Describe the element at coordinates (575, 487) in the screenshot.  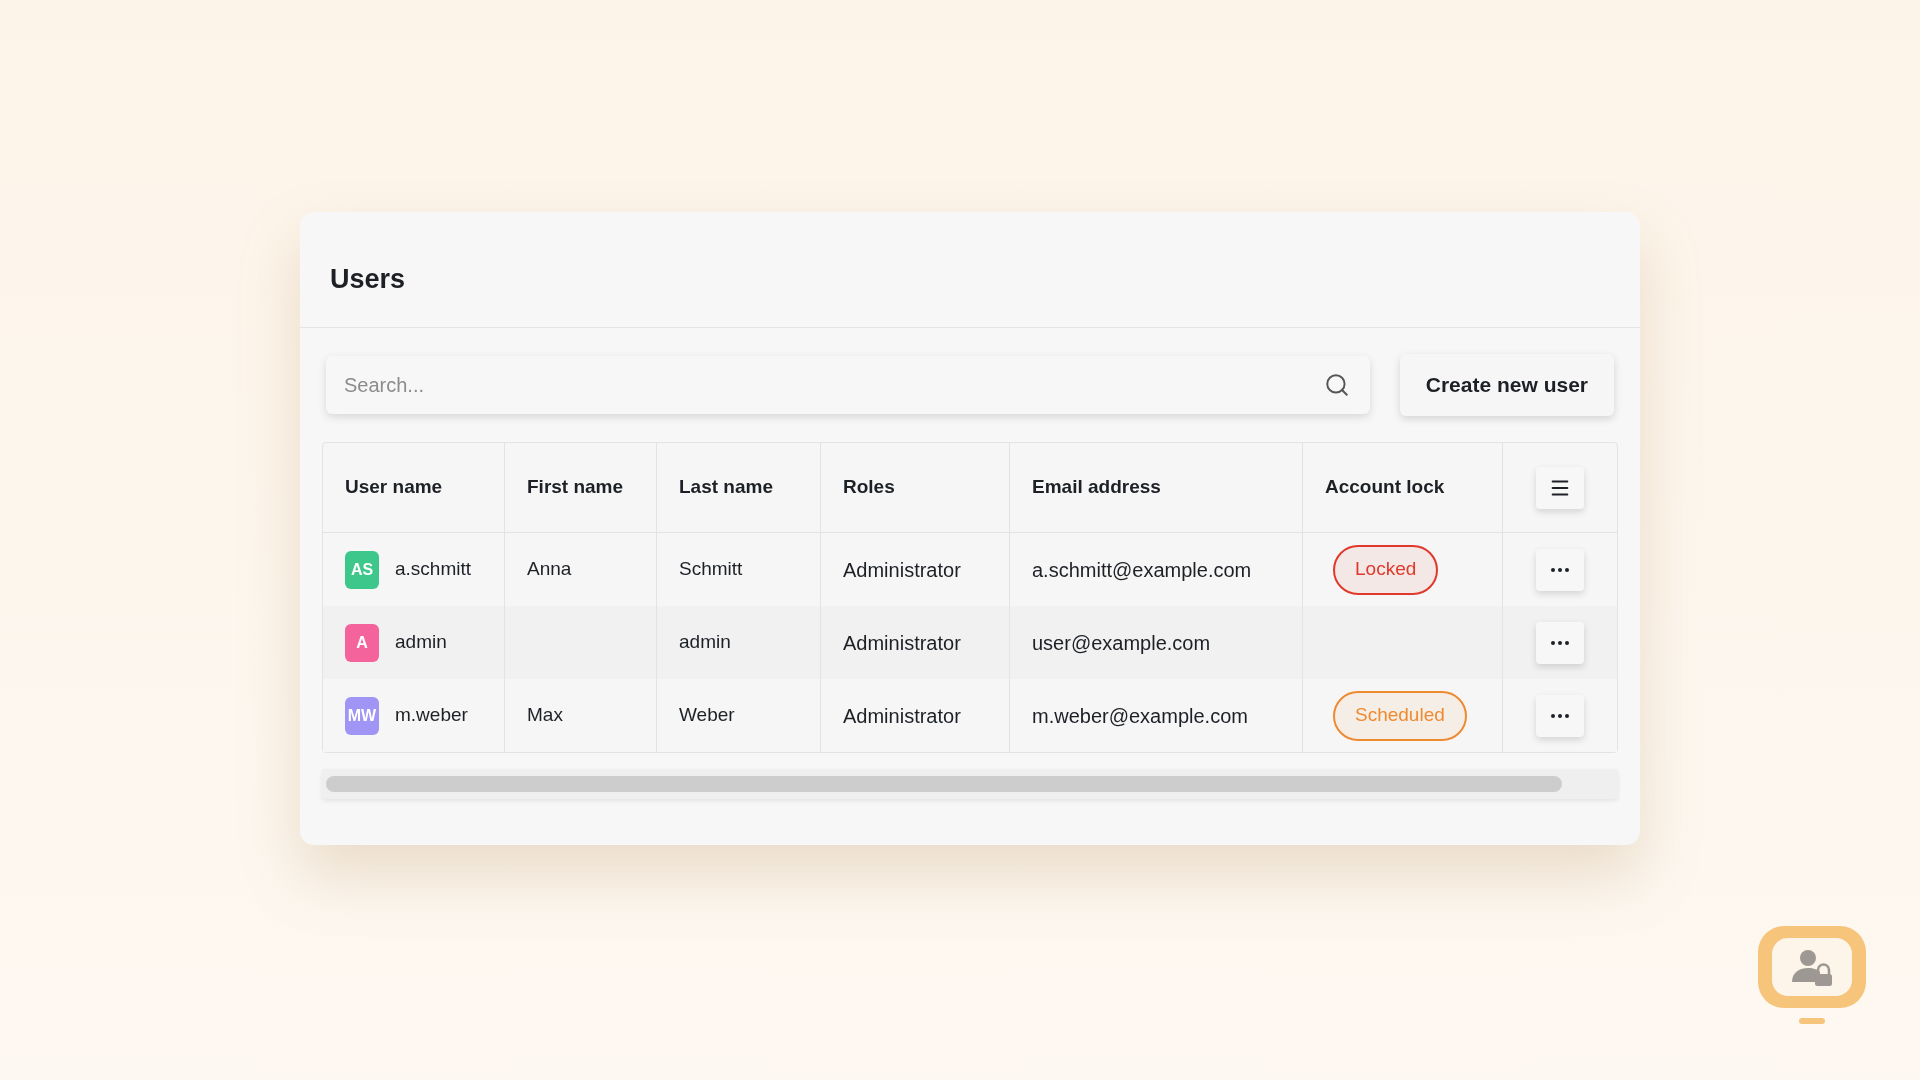
I see `column-header: First name` at that location.